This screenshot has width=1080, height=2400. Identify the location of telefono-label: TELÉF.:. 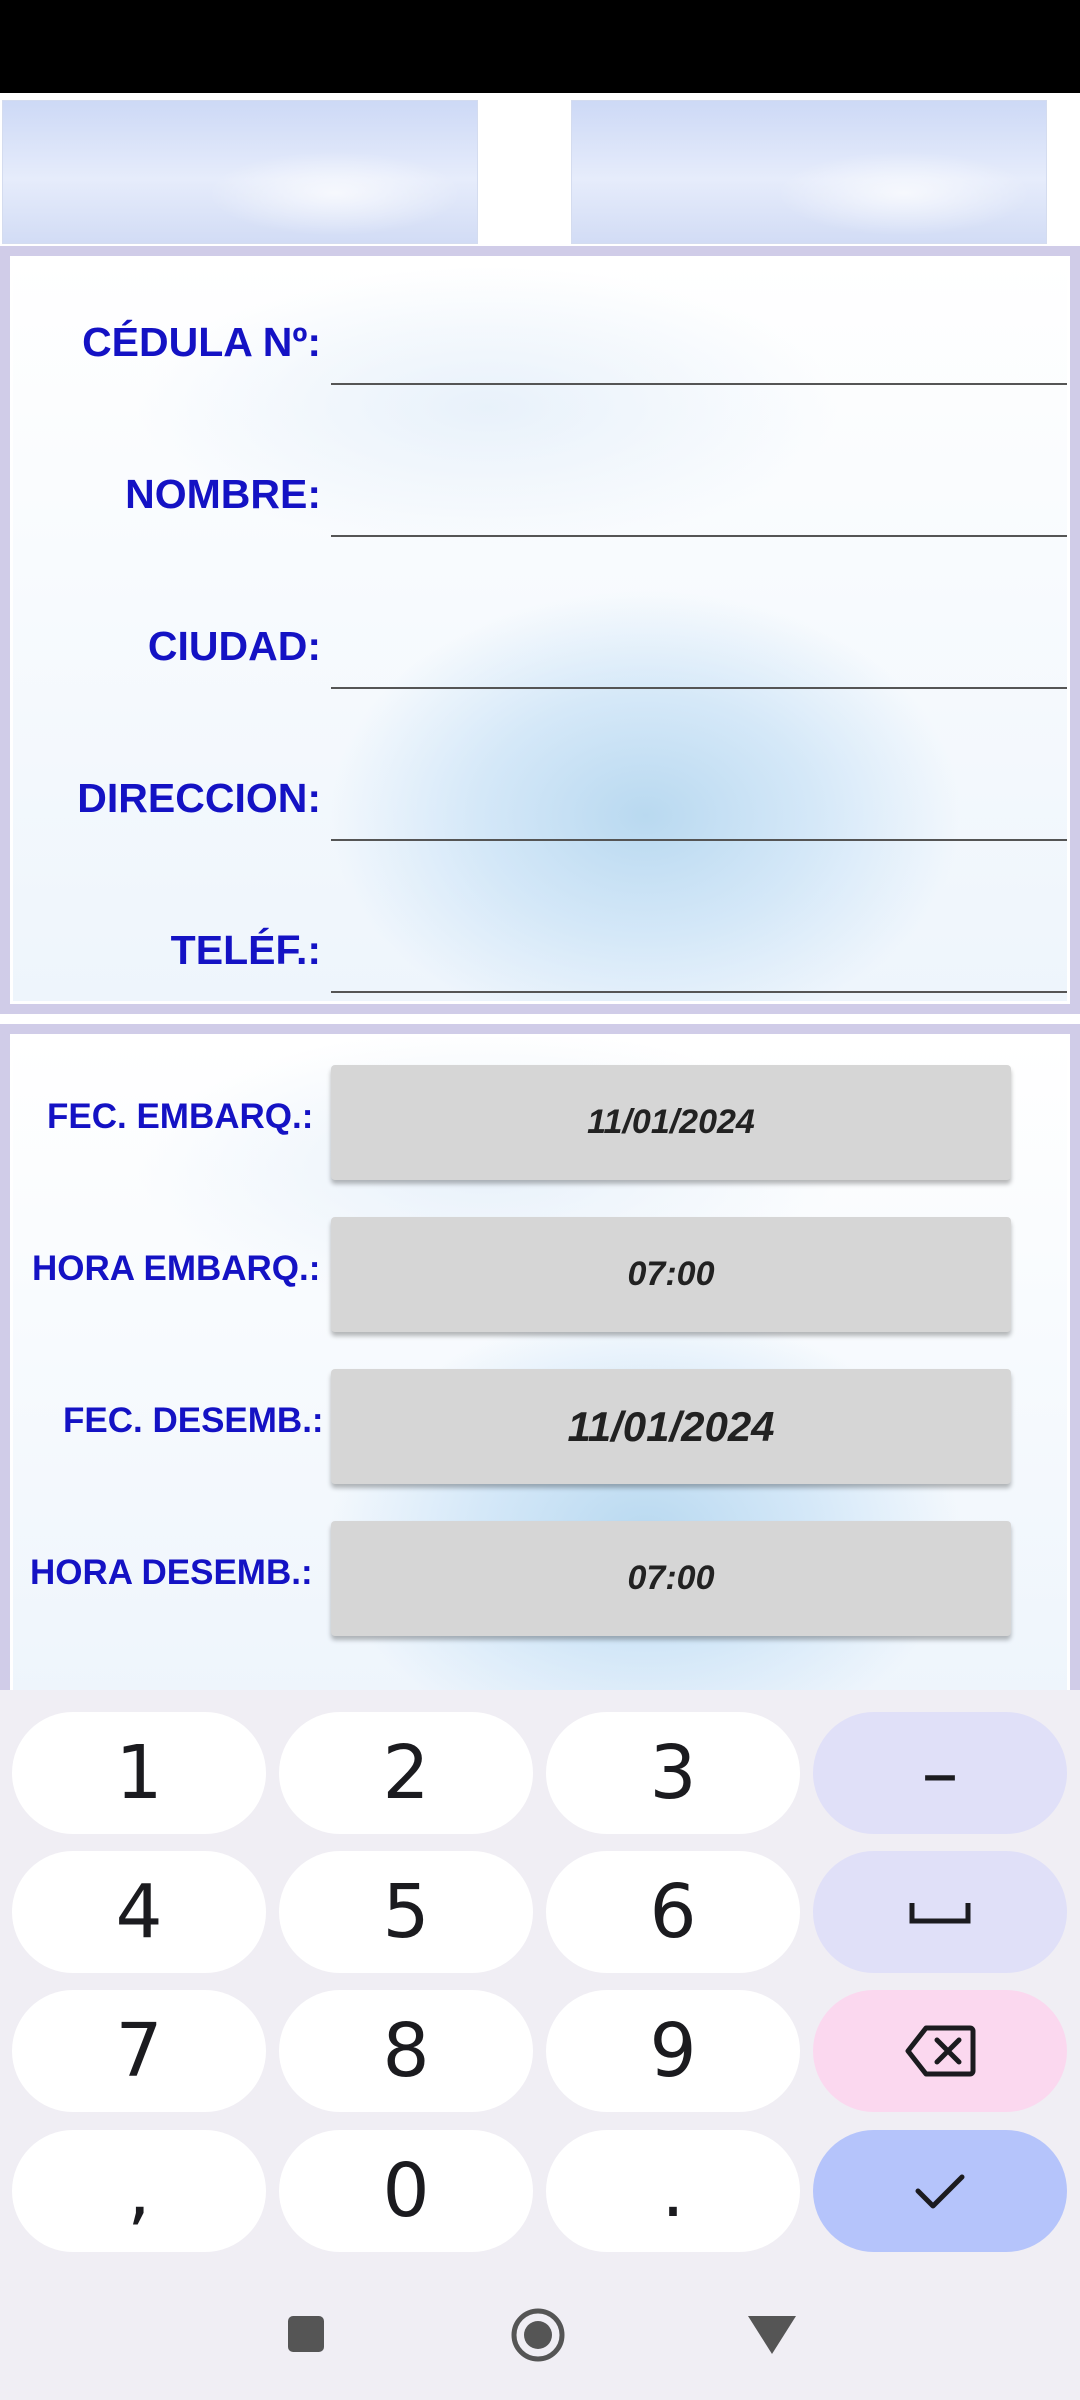
(245, 950).